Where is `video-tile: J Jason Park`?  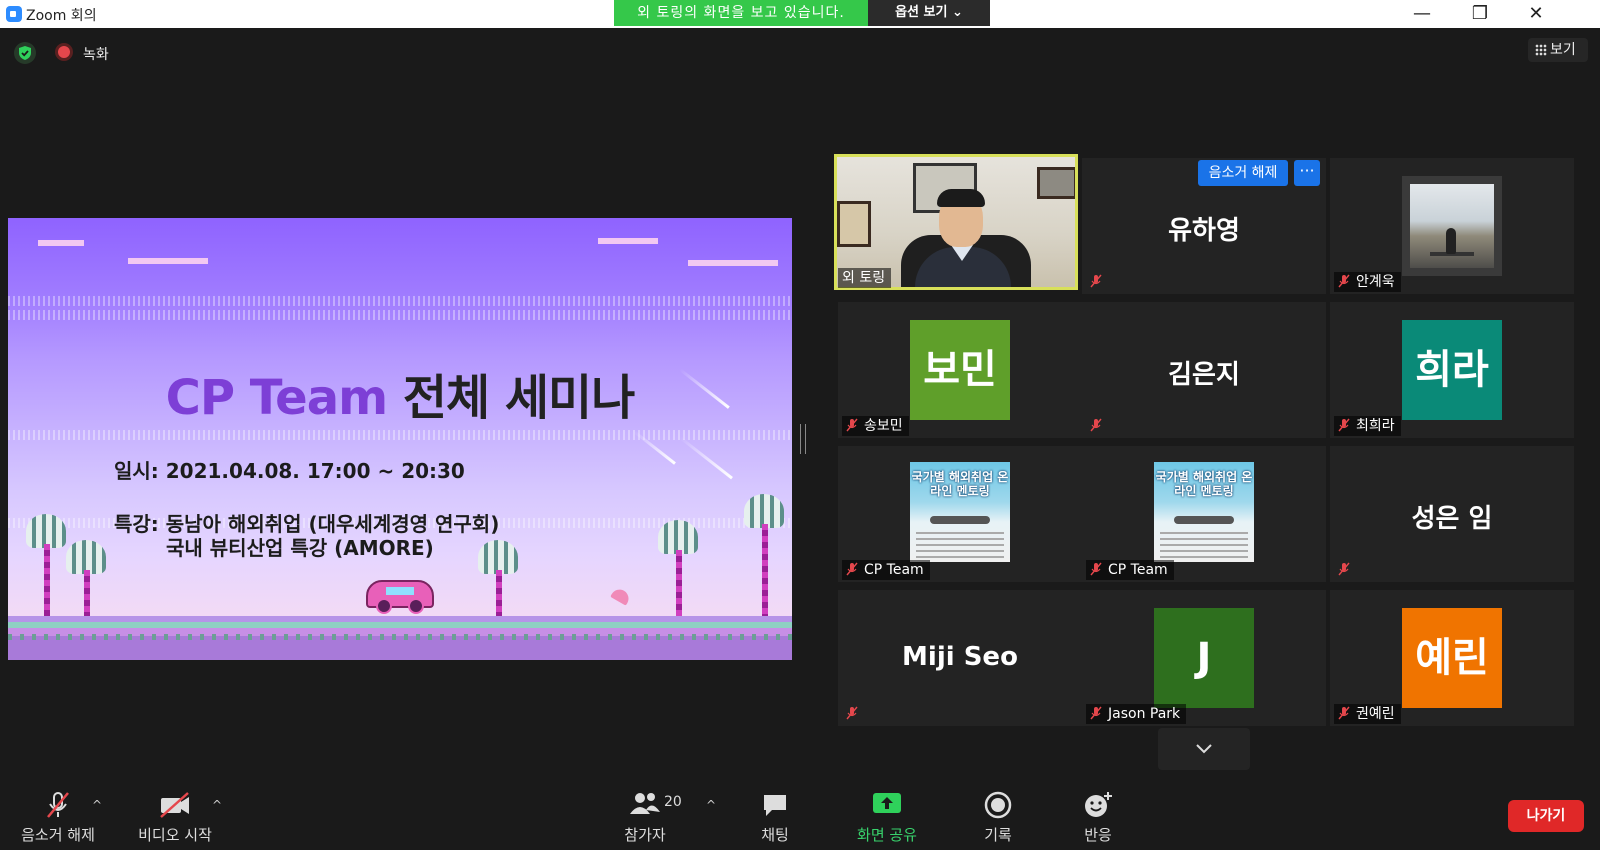
video-tile: J Jason Park is located at coordinates (1204, 658).